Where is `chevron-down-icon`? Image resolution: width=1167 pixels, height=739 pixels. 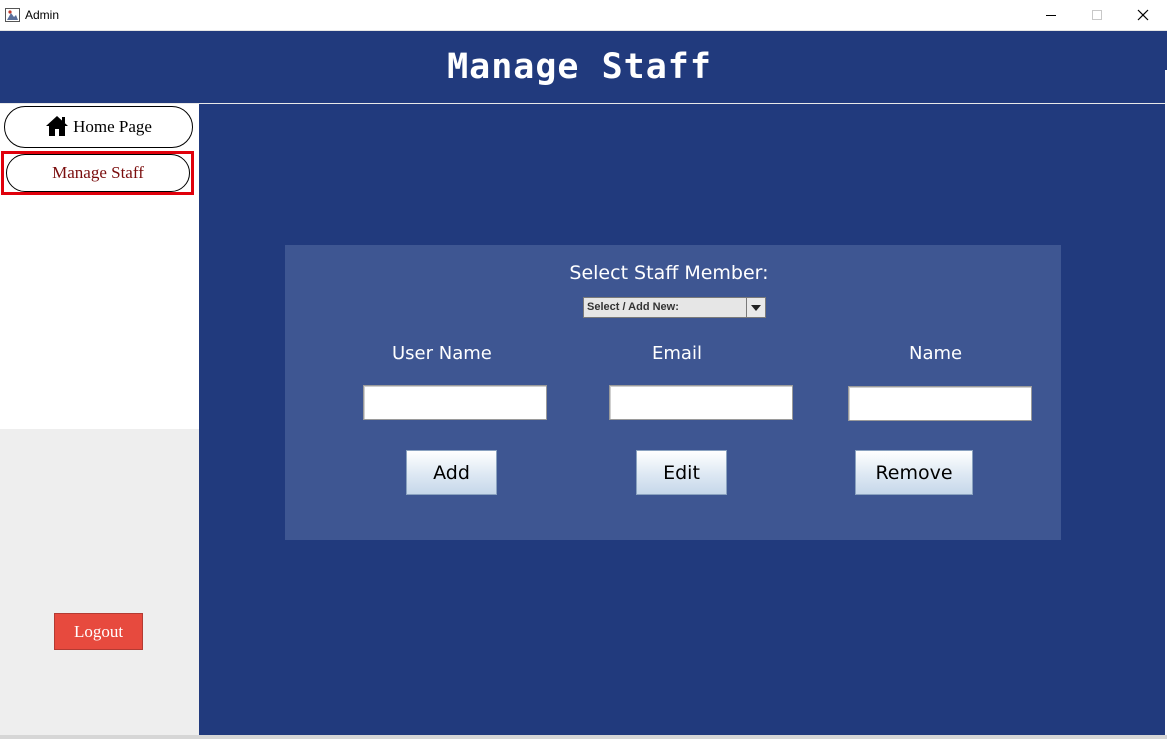
chevron-down-icon is located at coordinates (756, 307).